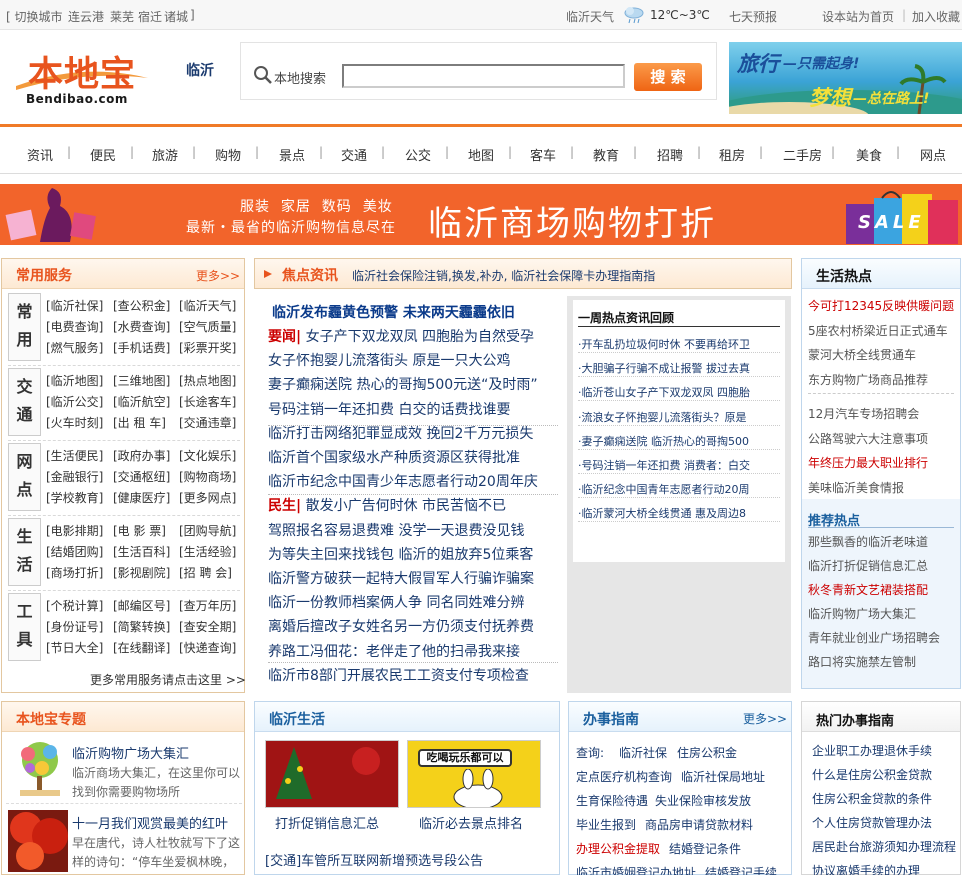  Describe the element at coordinates (141, 476) in the screenshot. I see `service-link: [交通枢纽]` at that location.